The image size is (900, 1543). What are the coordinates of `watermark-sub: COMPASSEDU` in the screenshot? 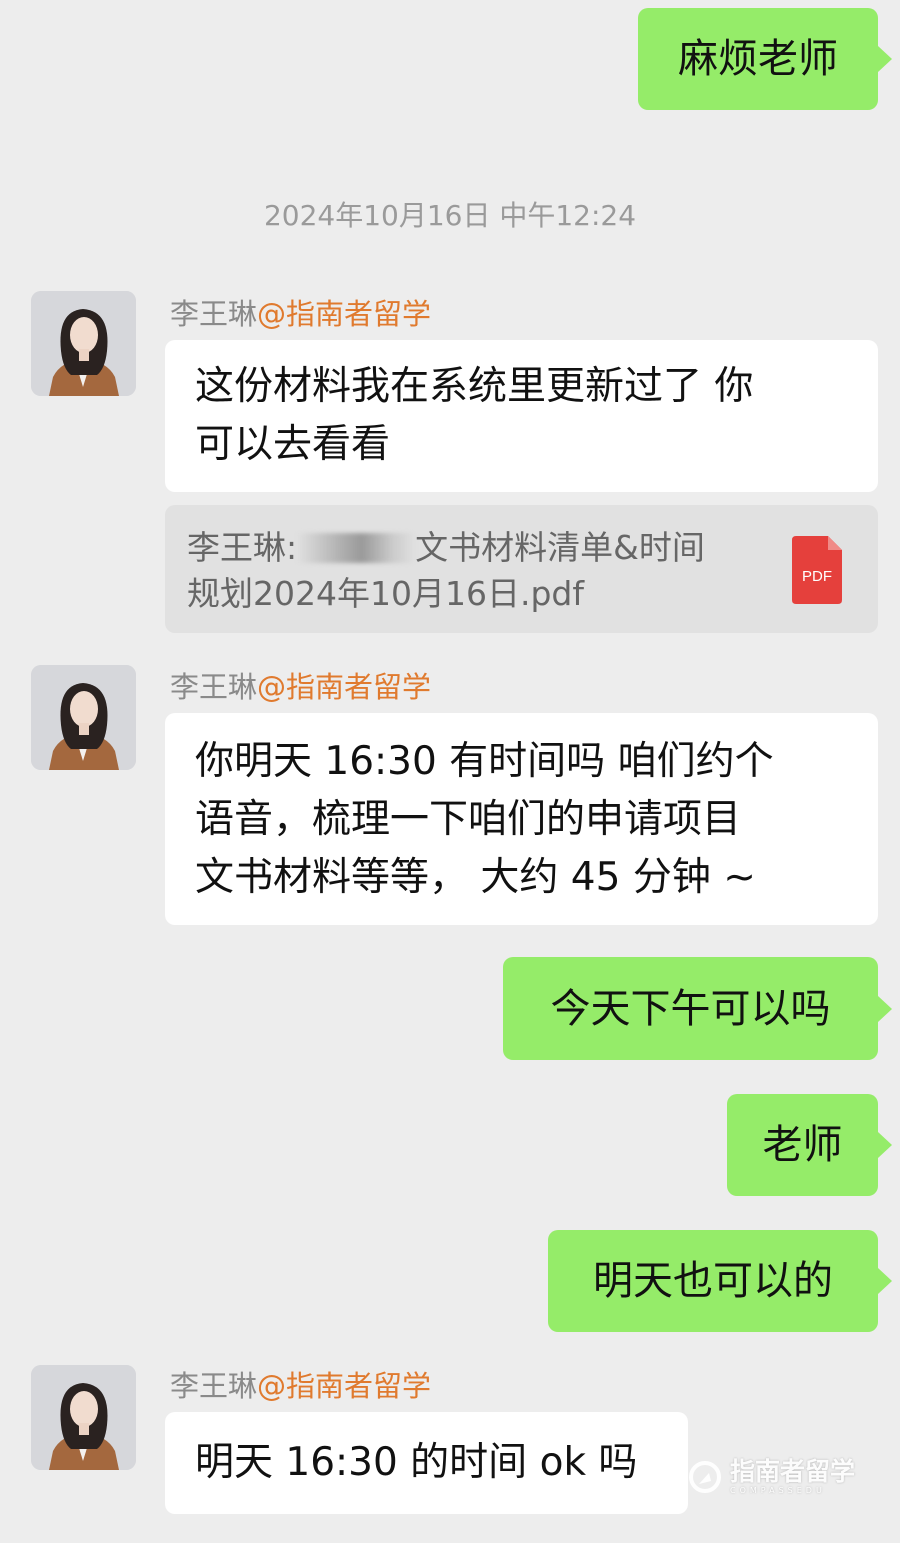 It's located at (778, 1490).